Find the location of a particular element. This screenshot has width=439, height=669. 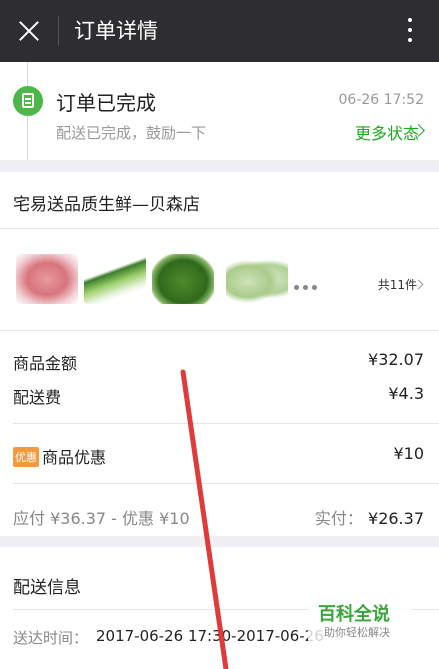

more-items-icon is located at coordinates (307, 284).